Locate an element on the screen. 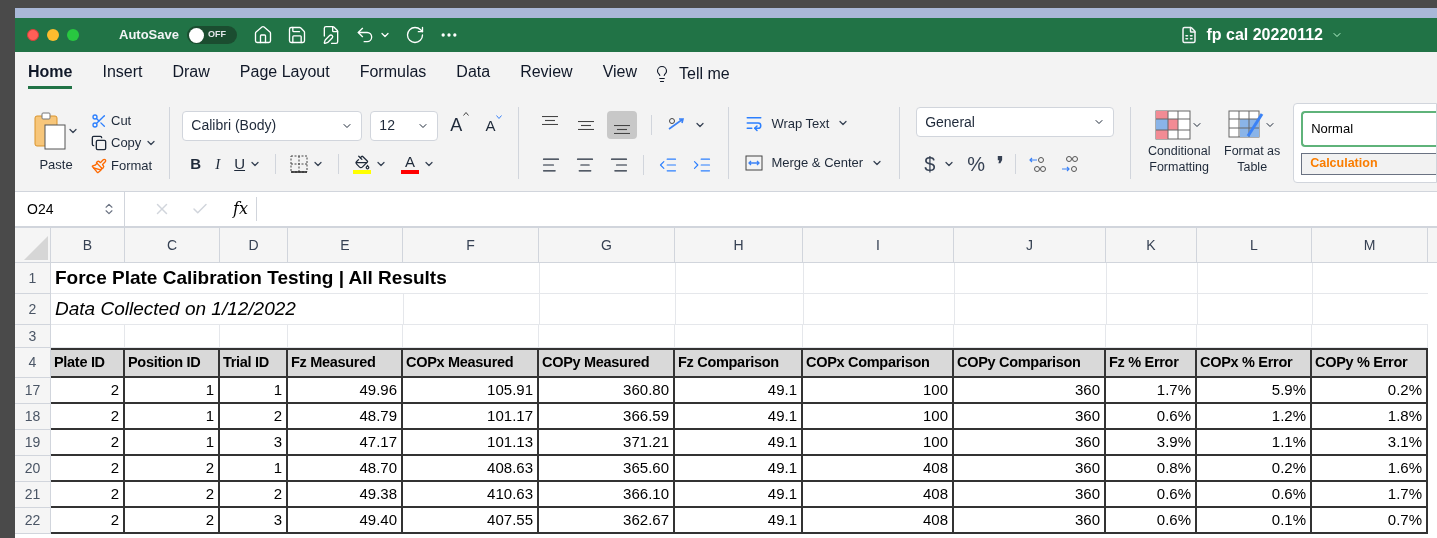  table-cell: 371.21 is located at coordinates (607, 443).